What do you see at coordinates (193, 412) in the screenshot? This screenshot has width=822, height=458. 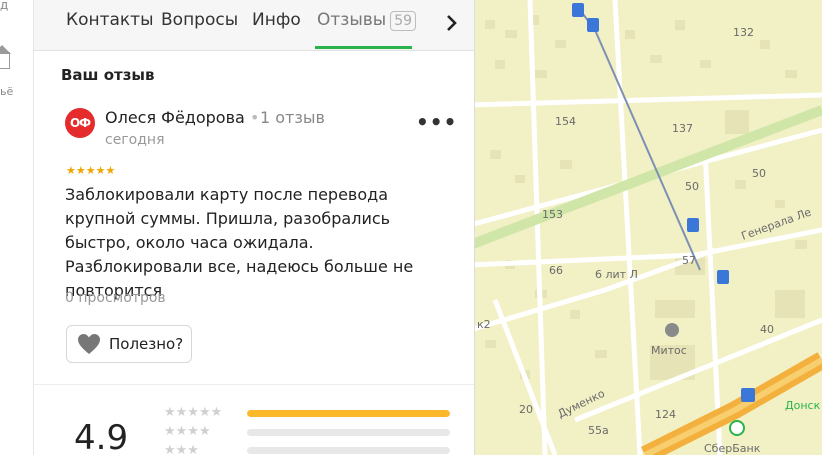 I see `rating-row-5-stars: ★★★★★` at bounding box center [193, 412].